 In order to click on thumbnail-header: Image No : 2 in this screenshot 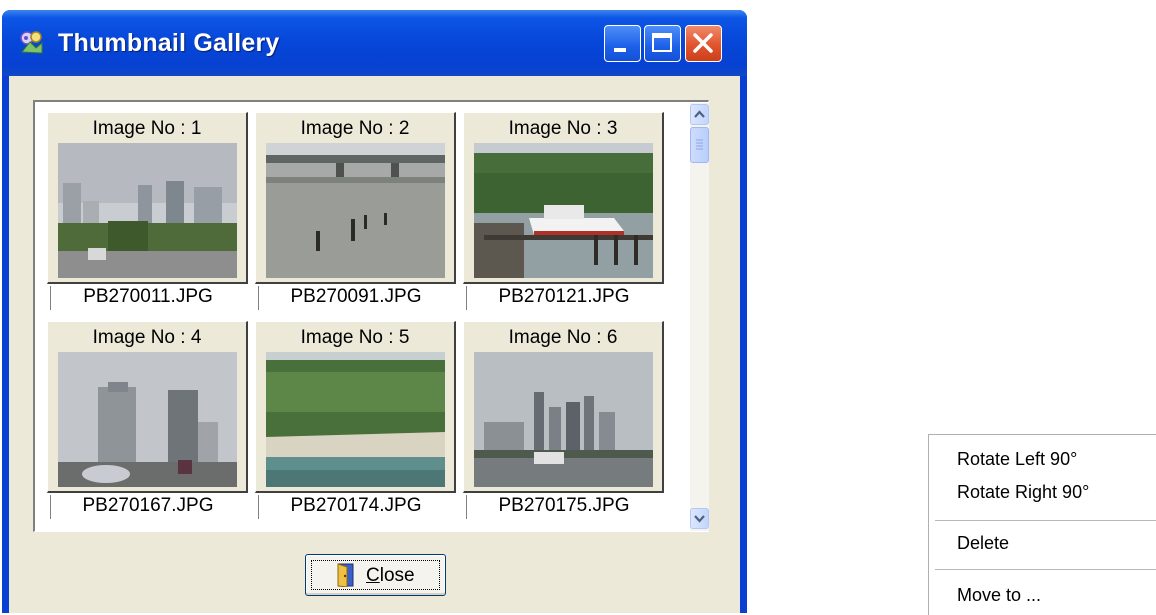, I will do `click(355, 128)`.